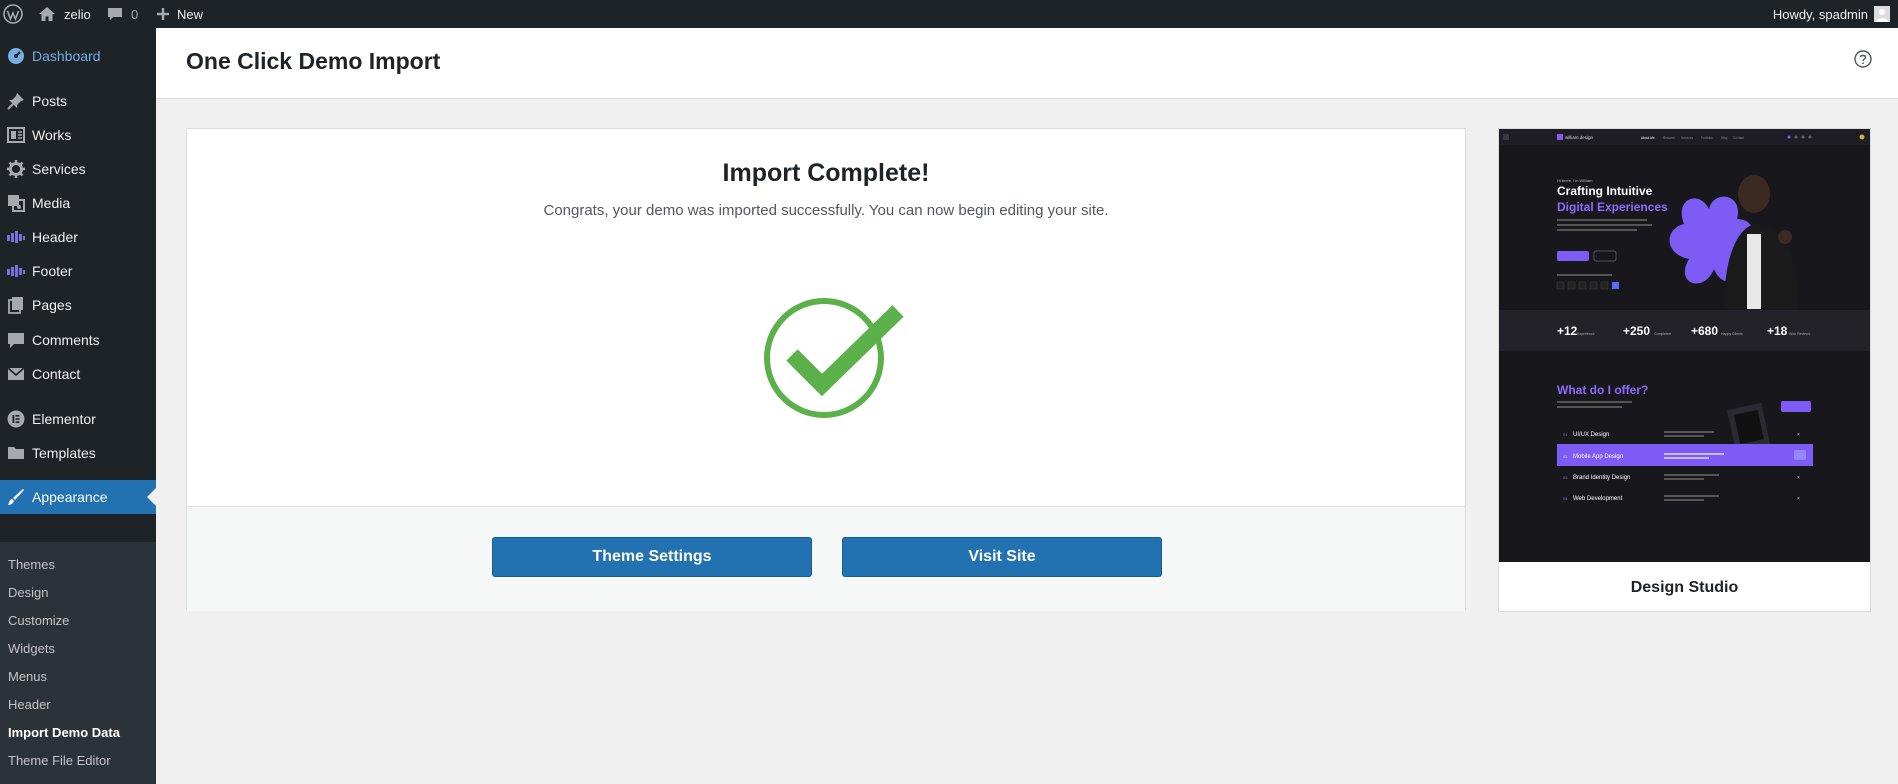  Describe the element at coordinates (66, 56) in the screenshot. I see `sidebar-item-label: Dashboard` at that location.